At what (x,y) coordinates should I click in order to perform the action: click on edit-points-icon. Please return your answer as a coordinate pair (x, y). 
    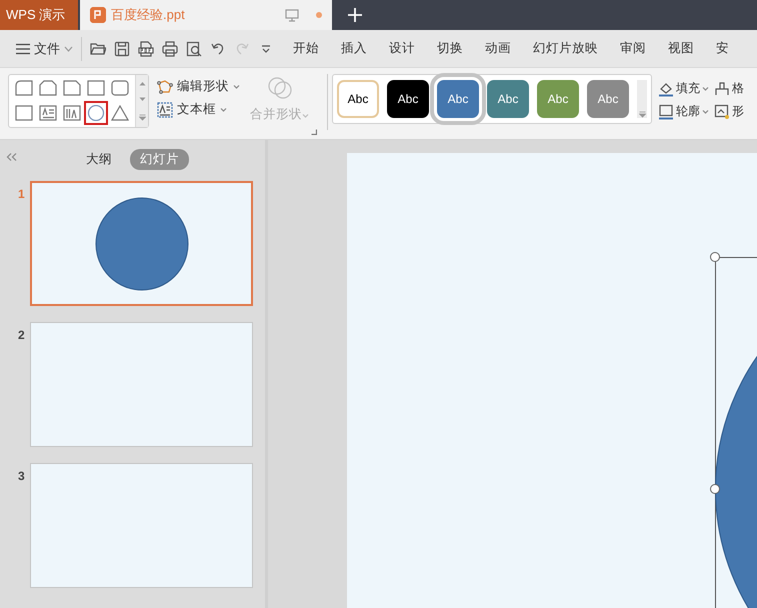
    Looking at the image, I should click on (165, 86).